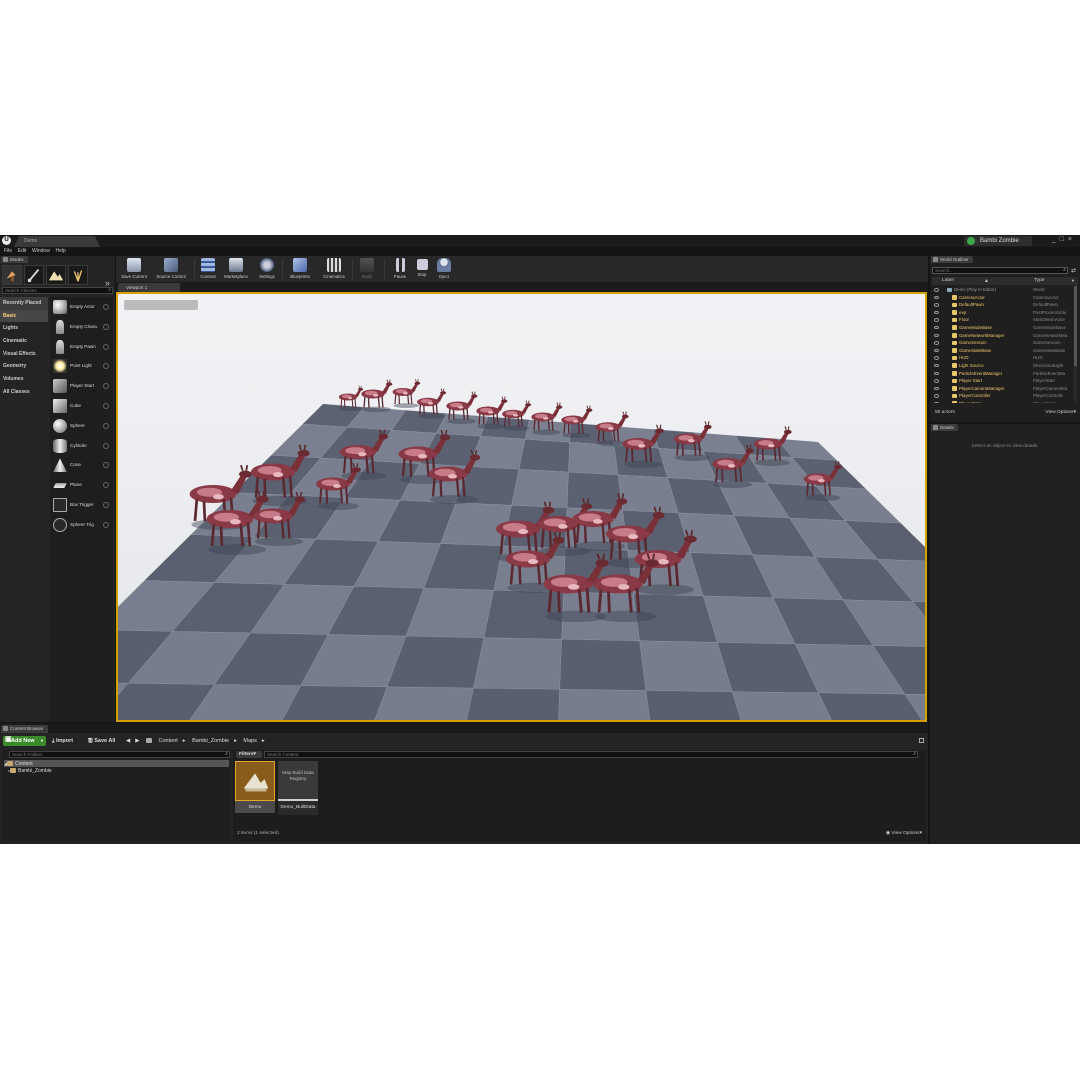 The image size is (1080, 1080). What do you see at coordinates (1073, 270) in the screenshot?
I see `outliner-settings-icon: ⇄` at bounding box center [1073, 270].